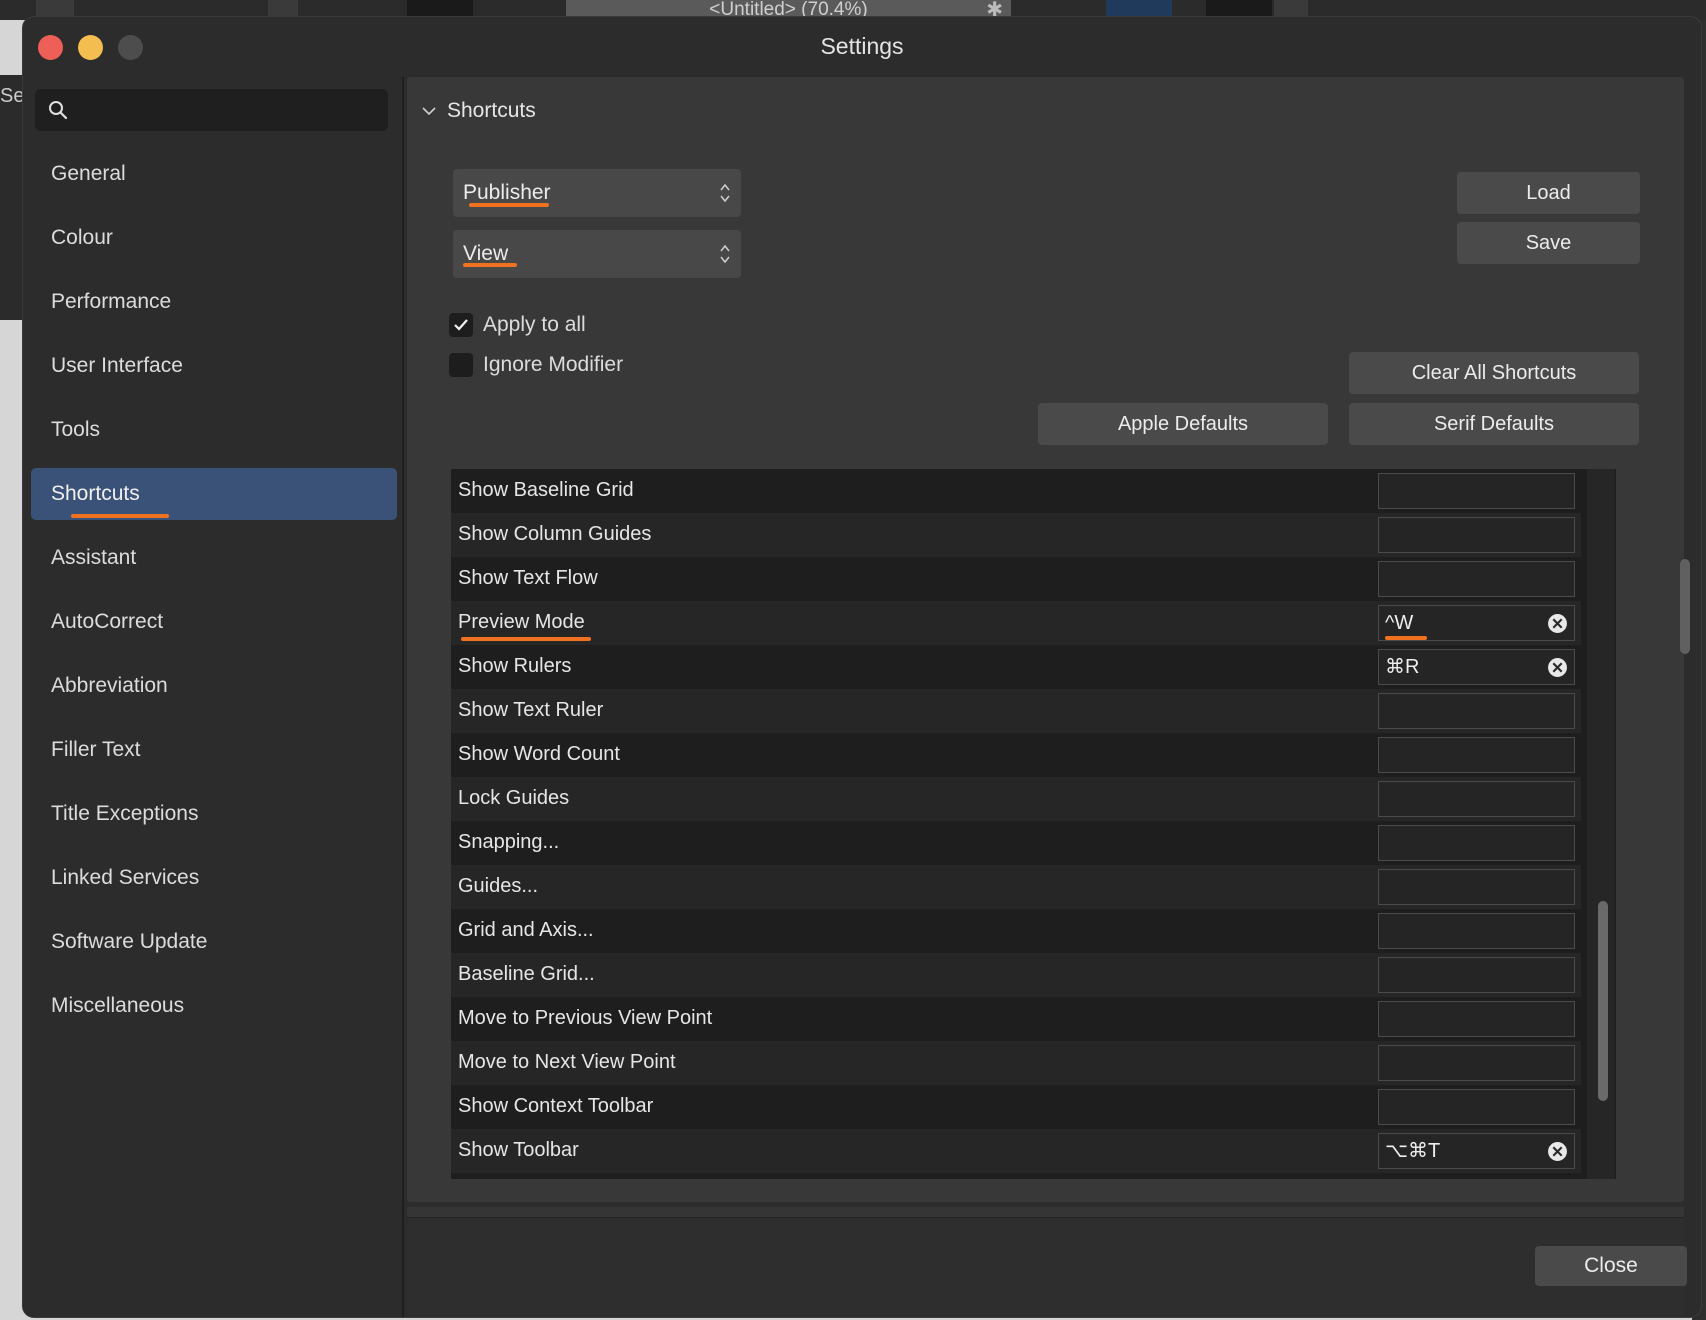  Describe the element at coordinates (214, 1006) in the screenshot. I see `sidebar-item-miscellaneous: Miscellaneous` at that location.